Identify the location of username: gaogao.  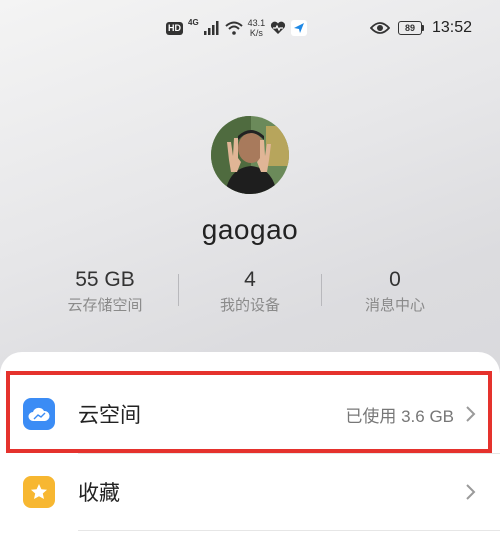
(250, 230).